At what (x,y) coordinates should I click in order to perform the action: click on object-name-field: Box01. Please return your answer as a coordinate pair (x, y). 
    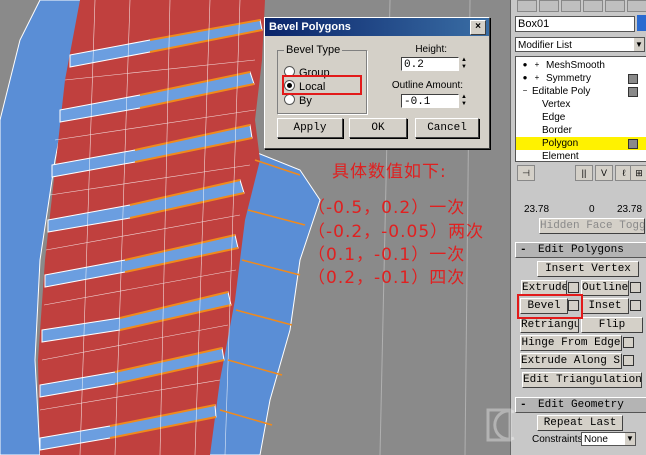
    Looking at the image, I should click on (575, 24).